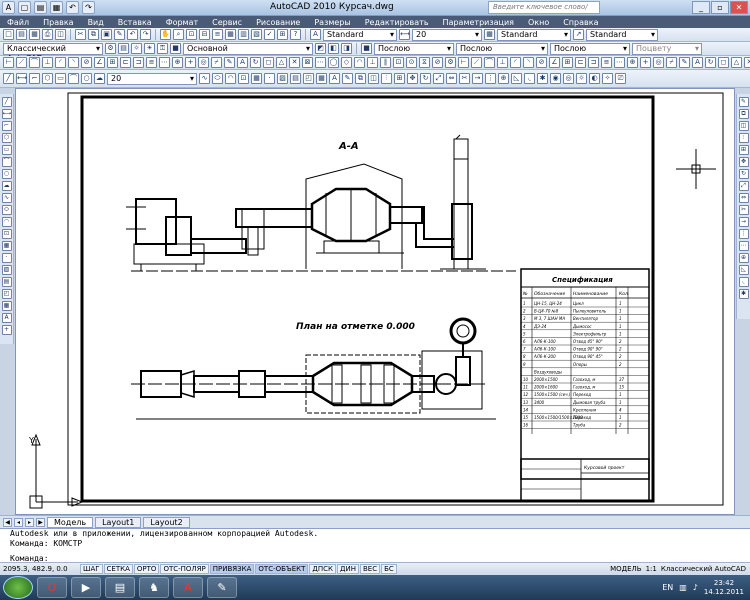 The image size is (750, 600). Describe the element at coordinates (229, 62) in the screenshot. I see `dim-edit-icon: ✎` at that location.